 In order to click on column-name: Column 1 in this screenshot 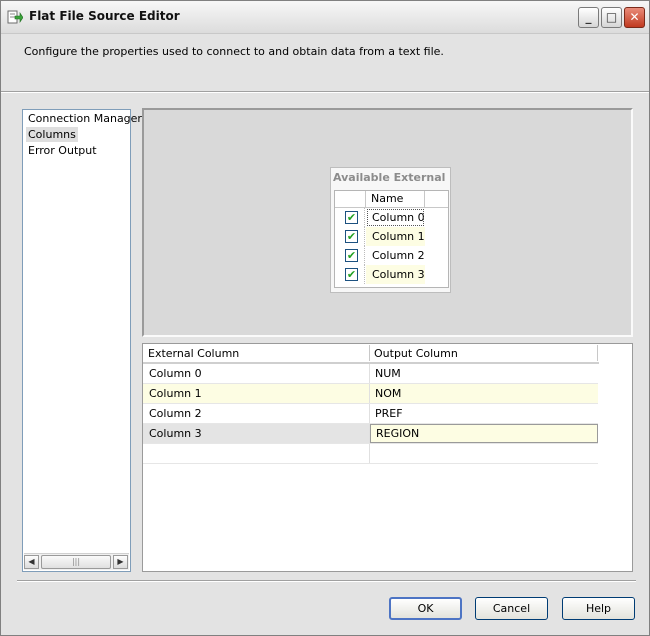, I will do `click(395, 236)`.